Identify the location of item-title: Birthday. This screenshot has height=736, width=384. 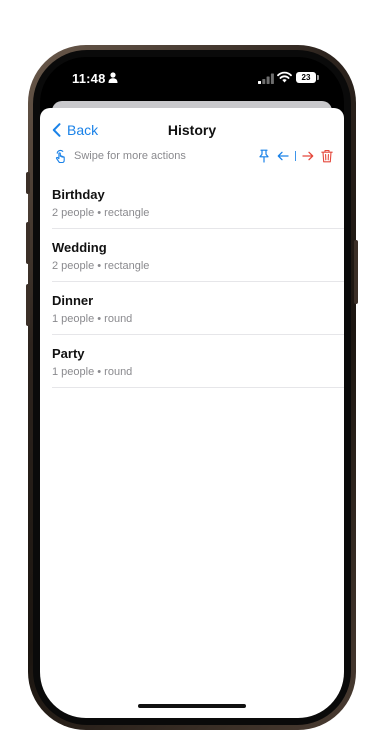
(78, 194).